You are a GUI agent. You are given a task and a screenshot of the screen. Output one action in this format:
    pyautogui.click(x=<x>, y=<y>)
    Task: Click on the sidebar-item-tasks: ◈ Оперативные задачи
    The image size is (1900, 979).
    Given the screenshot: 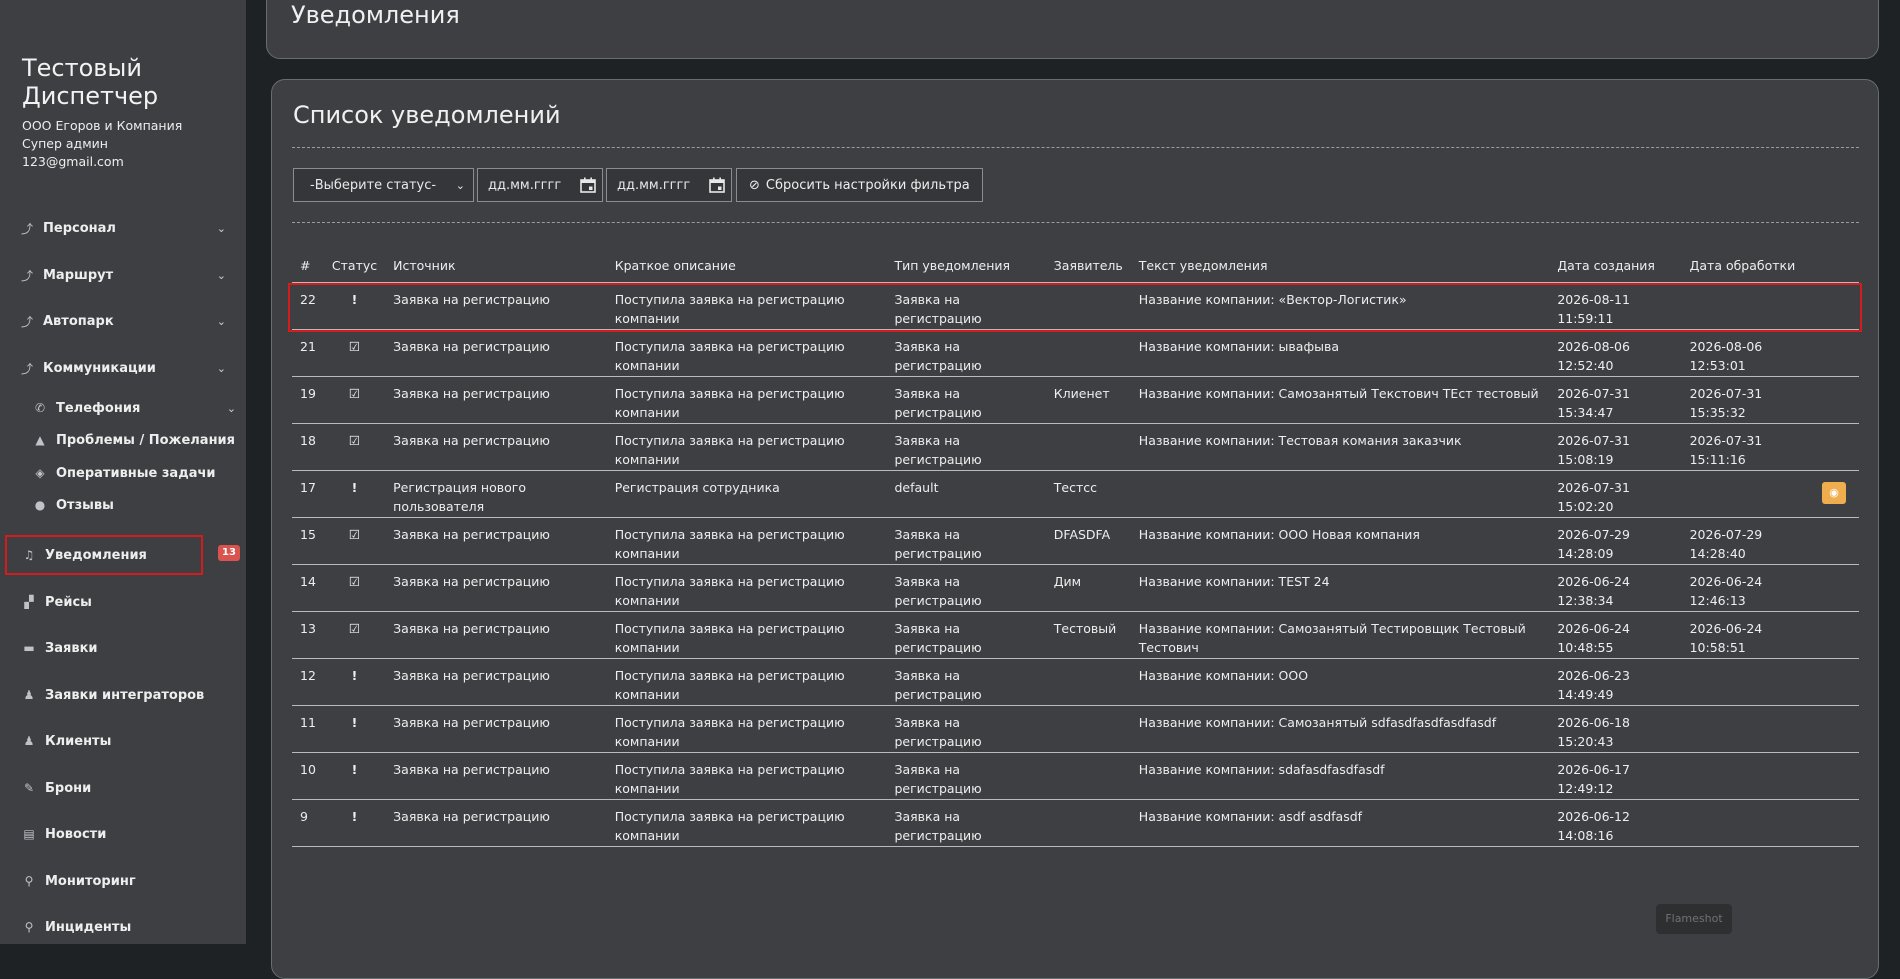 What is the action you would take?
    pyautogui.click(x=123, y=473)
    